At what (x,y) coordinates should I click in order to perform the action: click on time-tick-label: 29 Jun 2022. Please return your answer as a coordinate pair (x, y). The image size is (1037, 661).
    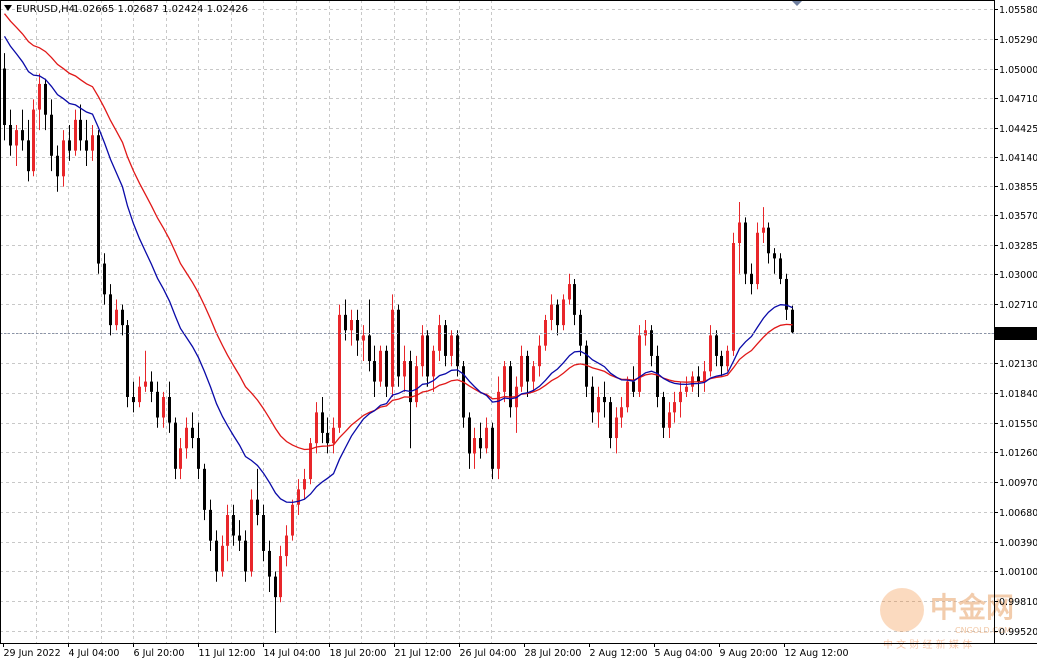
    Looking at the image, I should click on (32, 653).